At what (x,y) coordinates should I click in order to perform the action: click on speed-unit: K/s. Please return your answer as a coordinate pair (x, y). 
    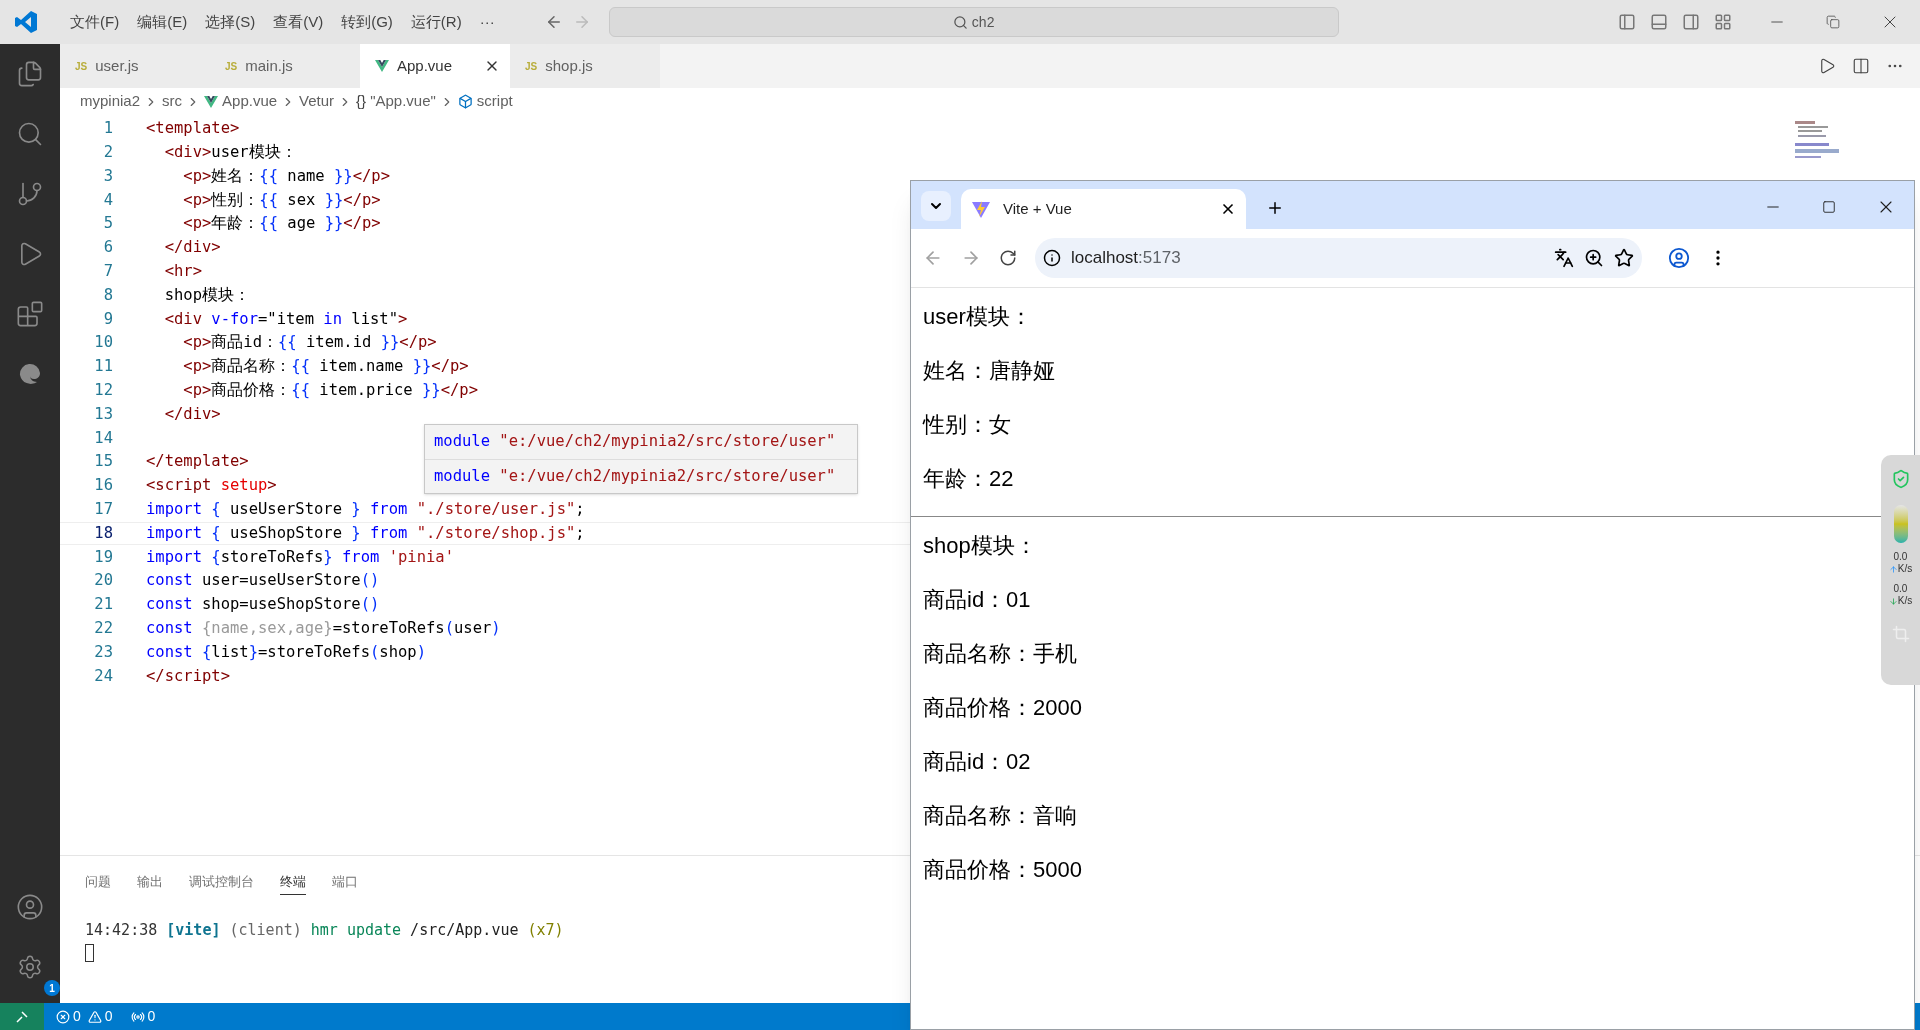
    Looking at the image, I should click on (1905, 601).